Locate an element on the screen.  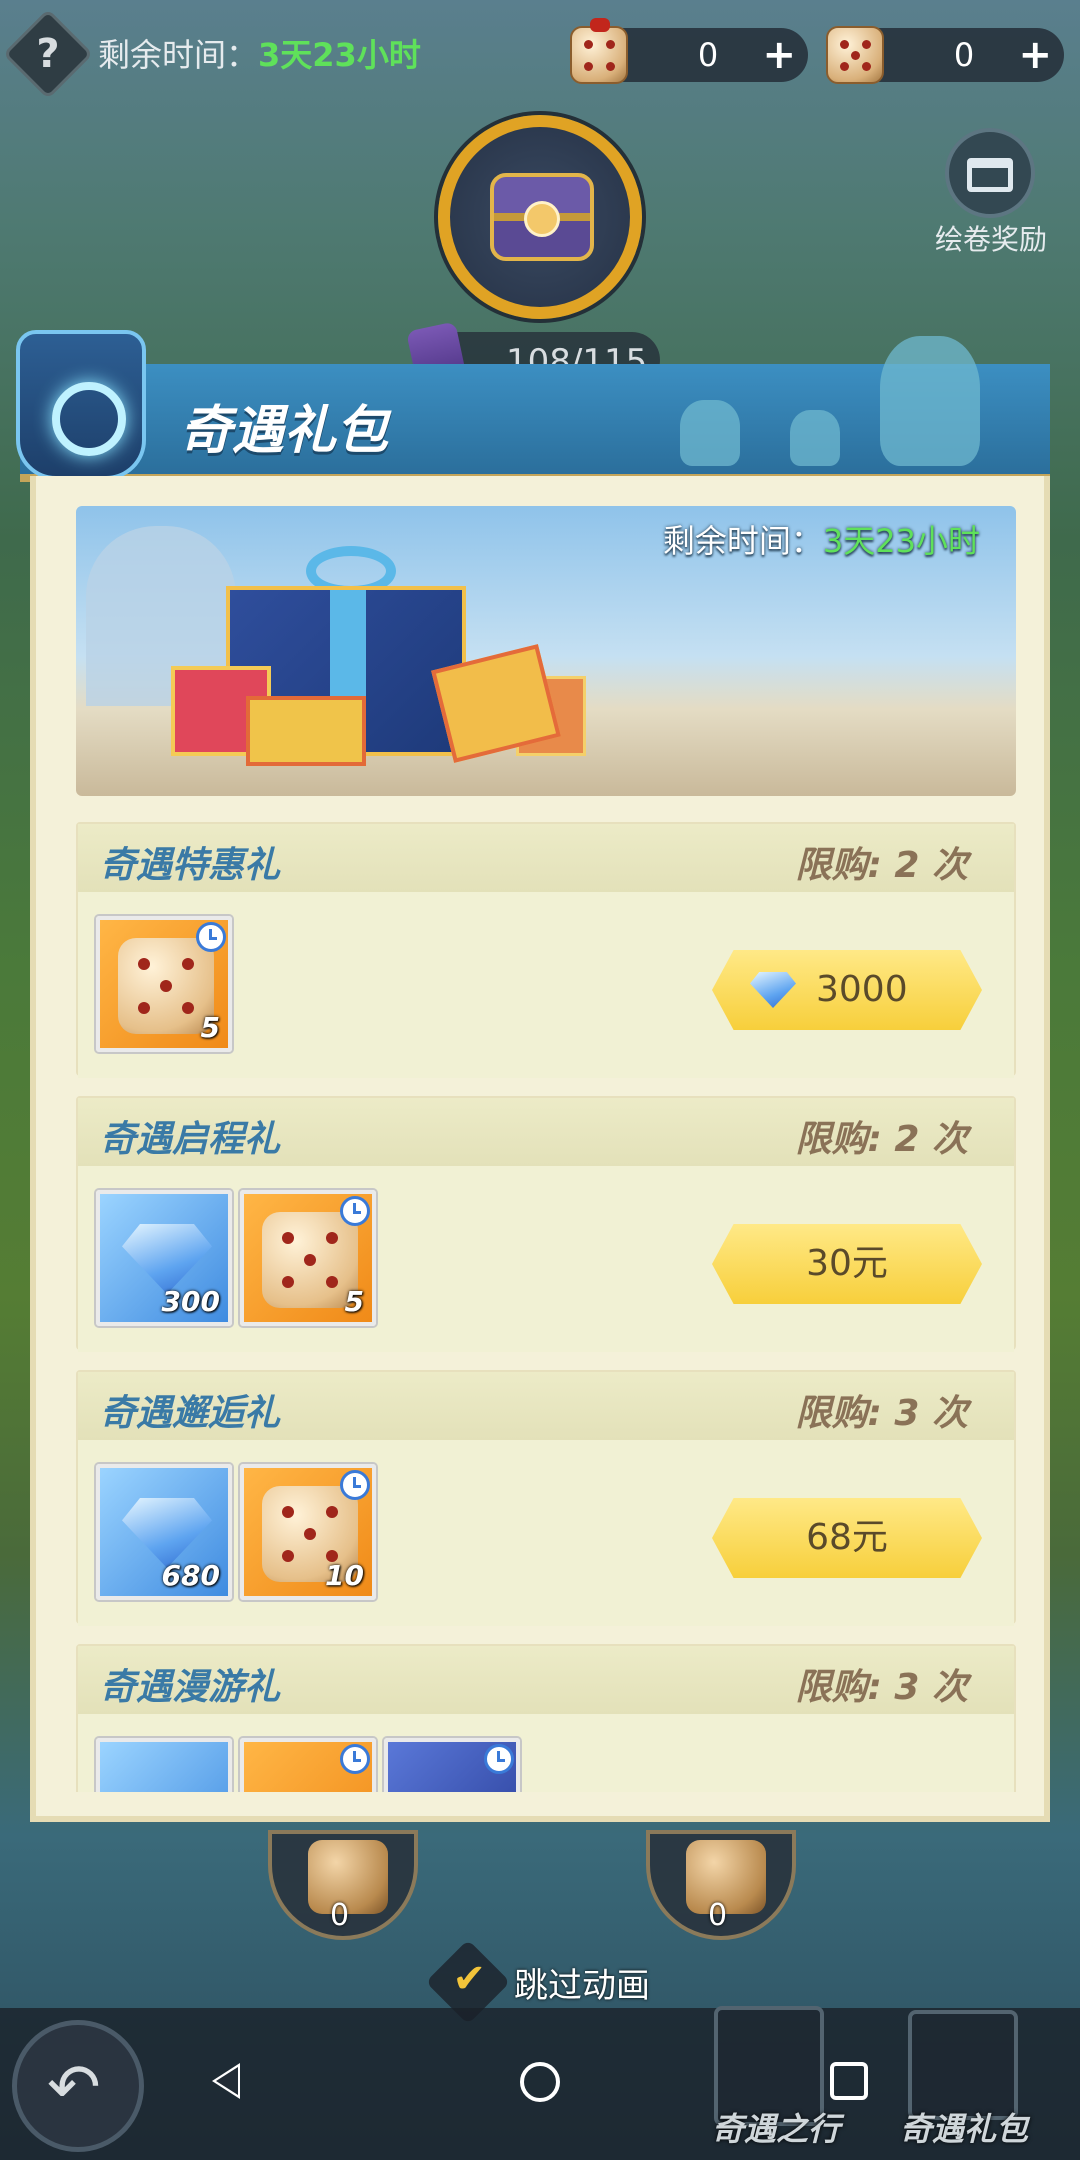
dice-item: 10 is located at coordinates (308, 1532).